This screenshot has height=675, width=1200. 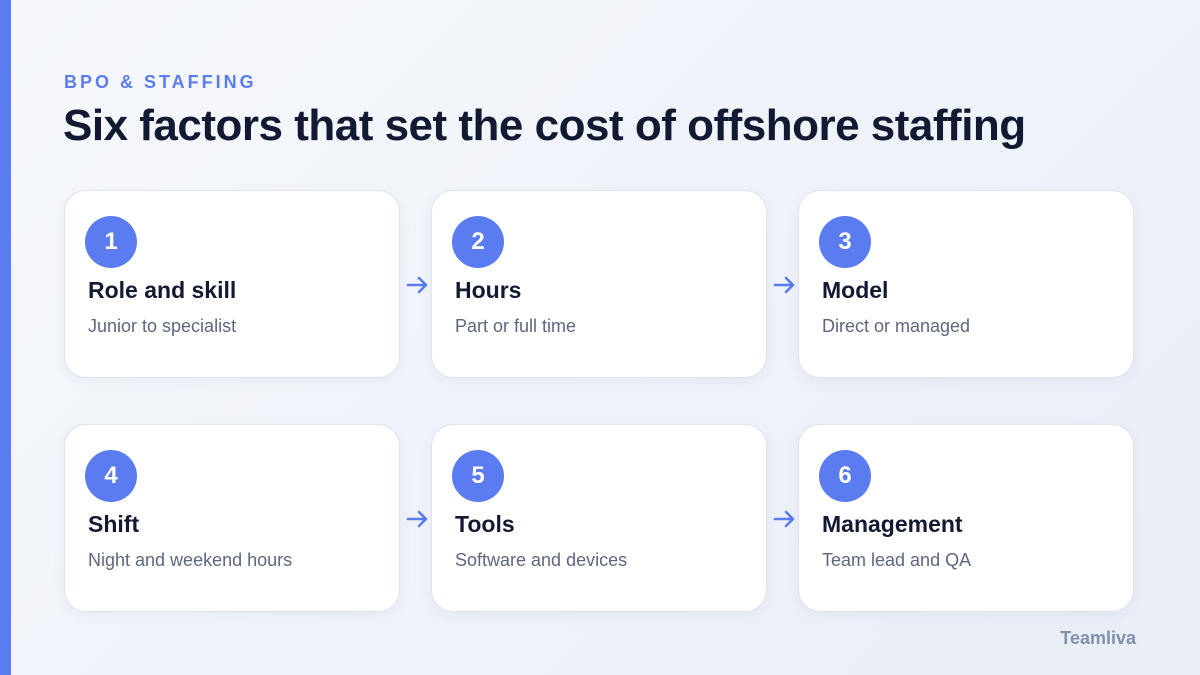 I want to click on factor-title: Model, so click(x=855, y=290).